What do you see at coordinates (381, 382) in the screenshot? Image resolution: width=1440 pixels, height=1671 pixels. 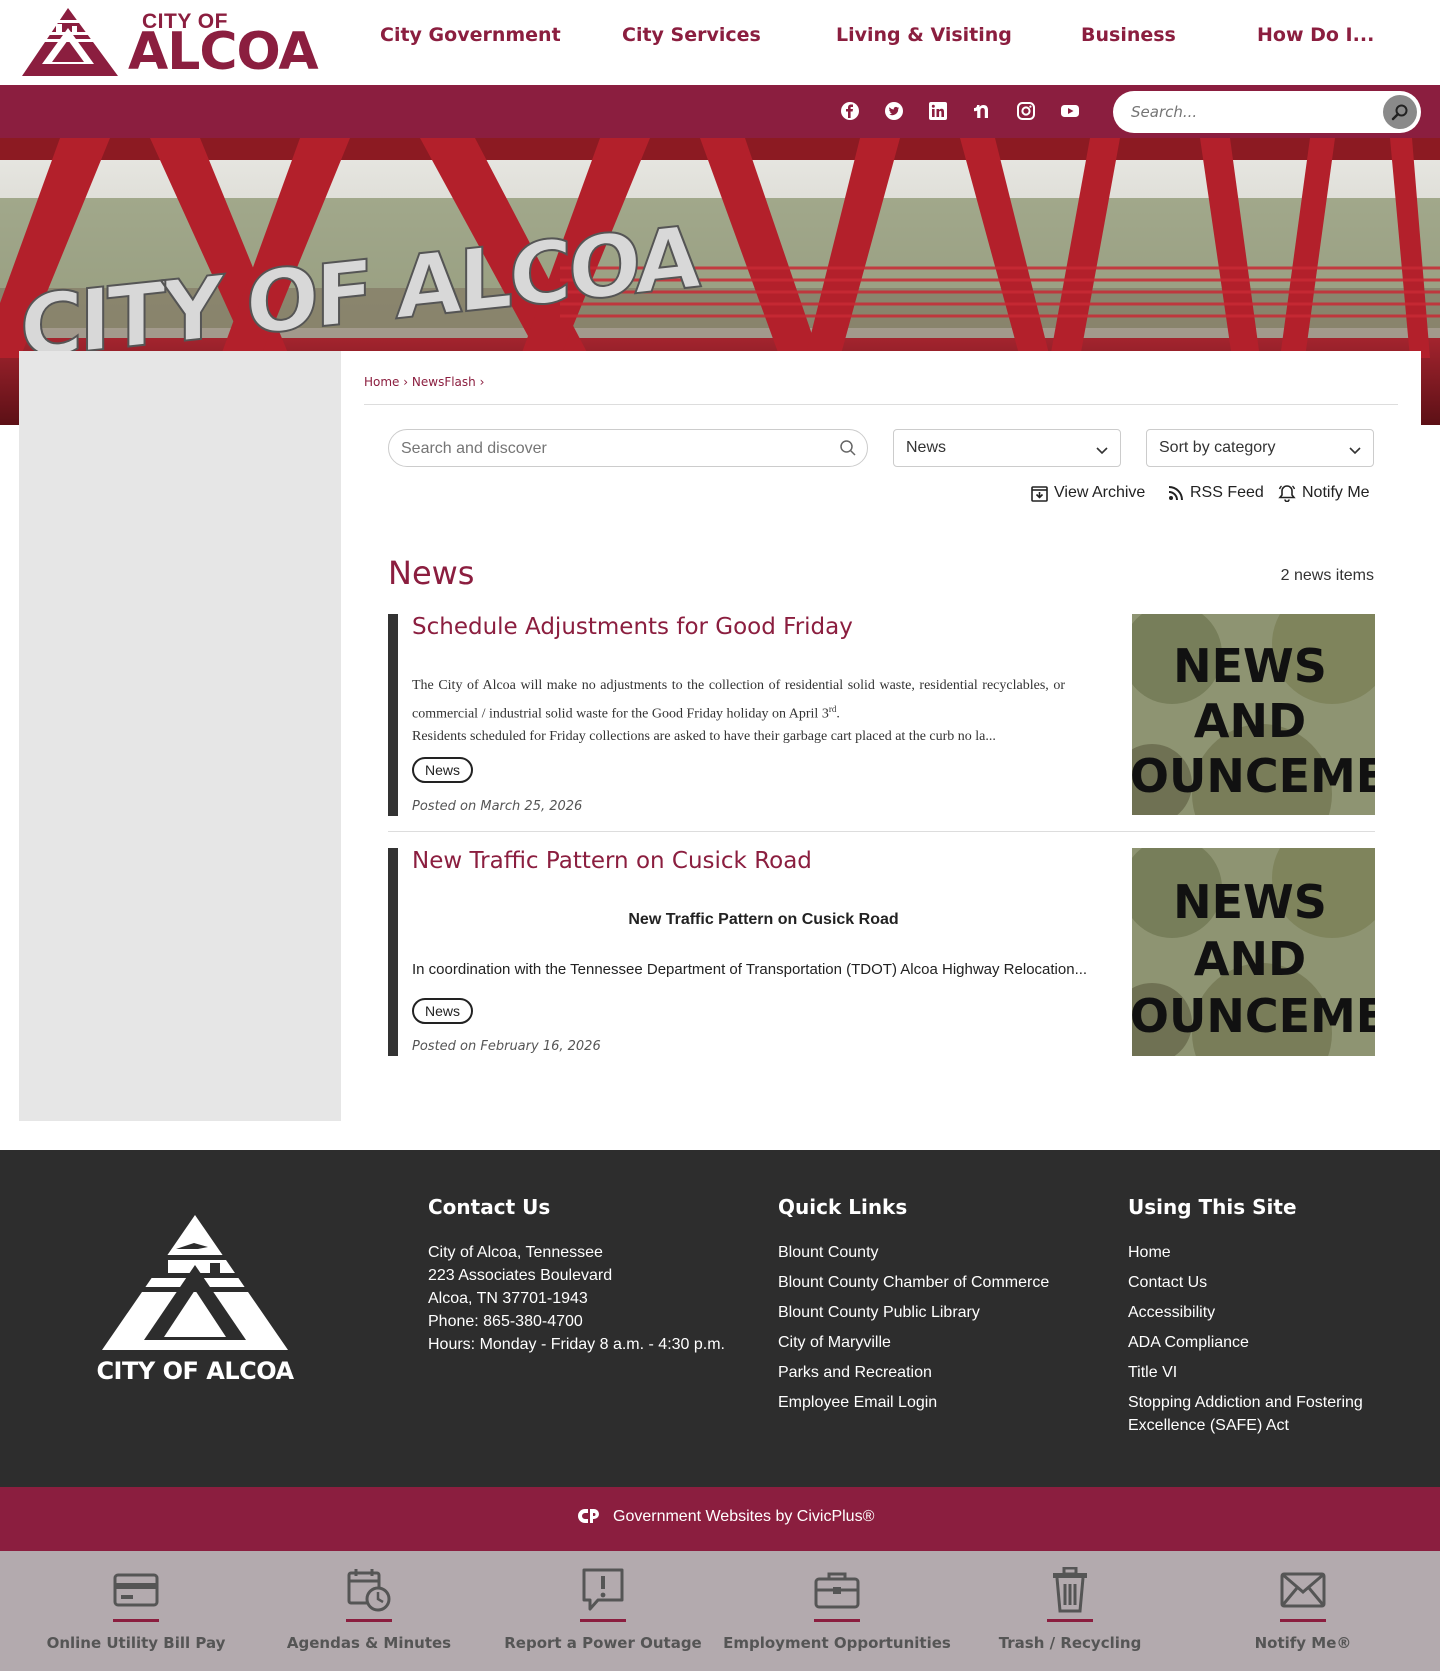 I see `breadcrumb-home: Home` at bounding box center [381, 382].